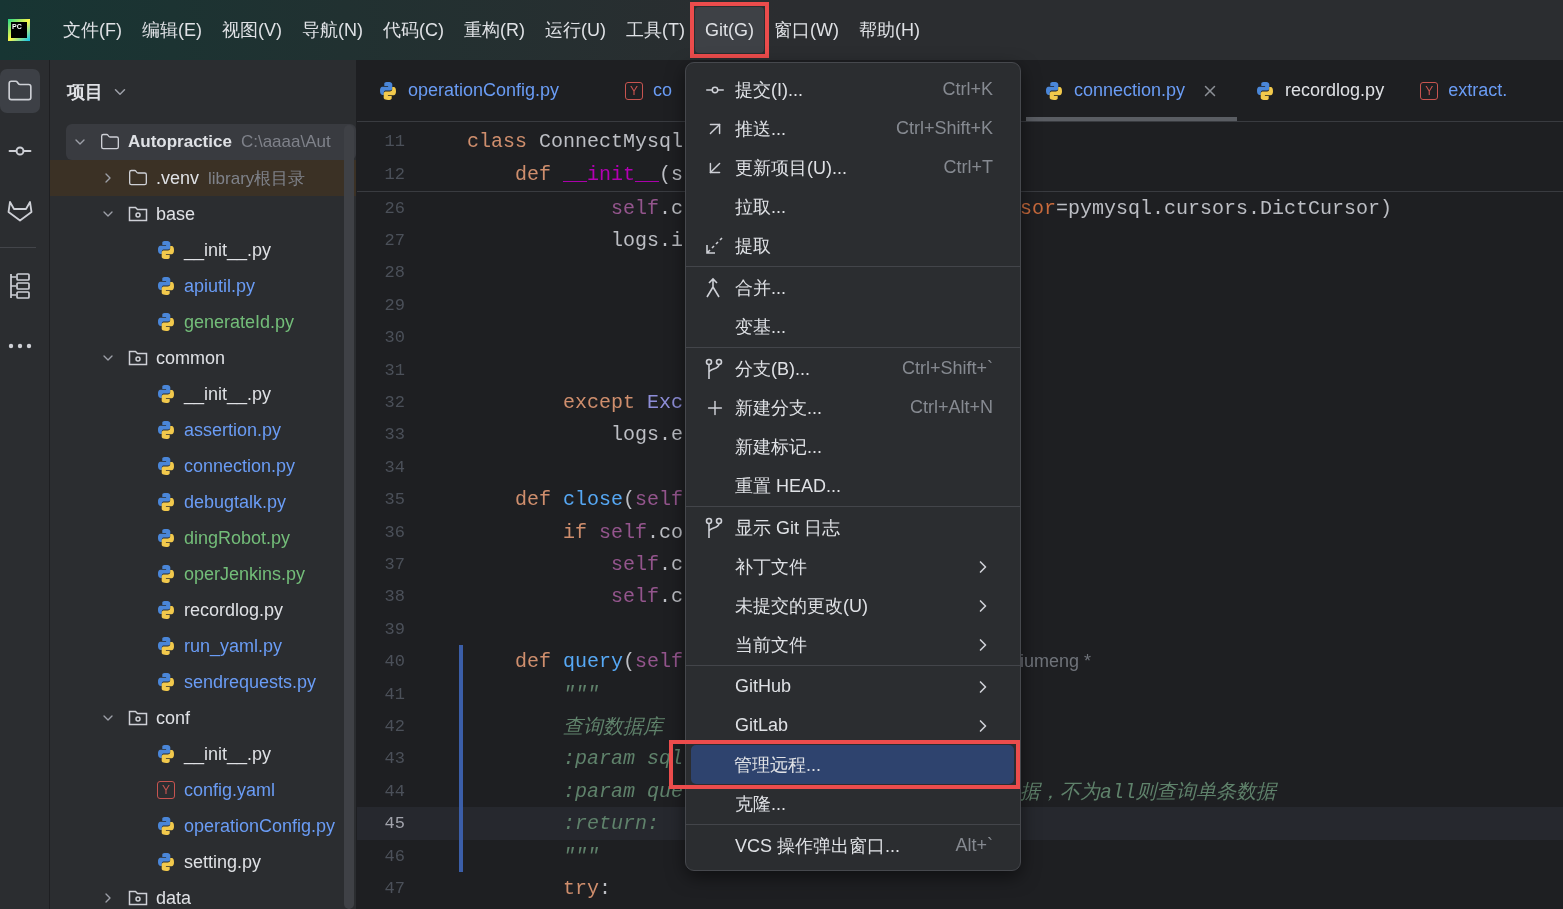 This screenshot has width=1563, height=909. Describe the element at coordinates (951, 407) in the screenshot. I see `shortcut-text: Ctrl+Alt+N` at that location.